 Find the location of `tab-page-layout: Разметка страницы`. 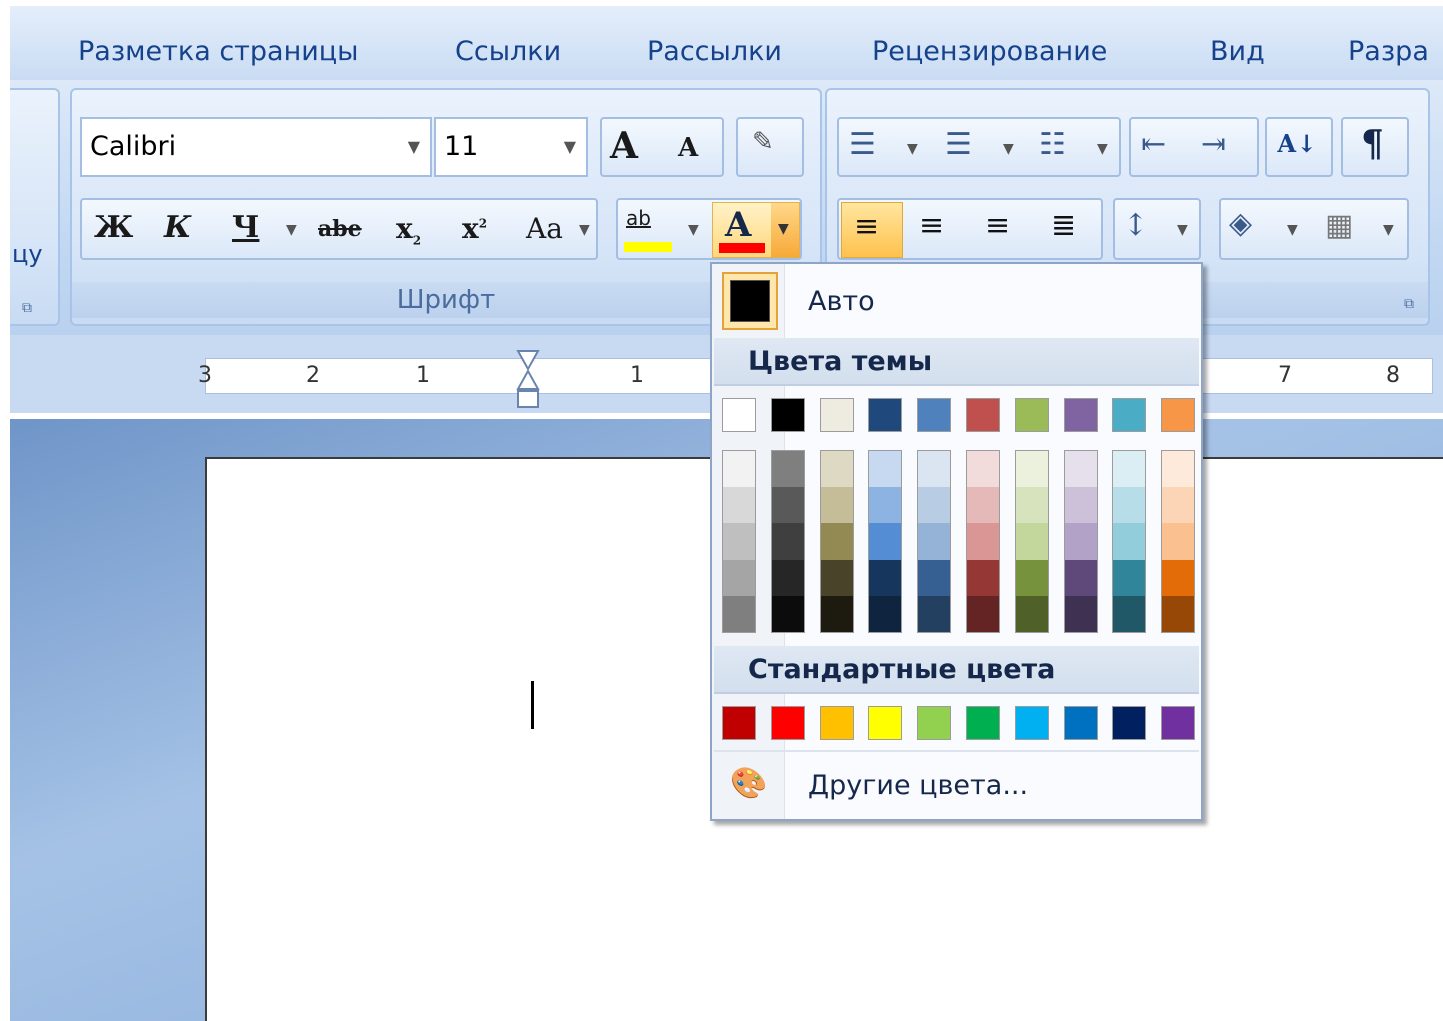

tab-page-layout: Разметка страницы is located at coordinates (218, 51).